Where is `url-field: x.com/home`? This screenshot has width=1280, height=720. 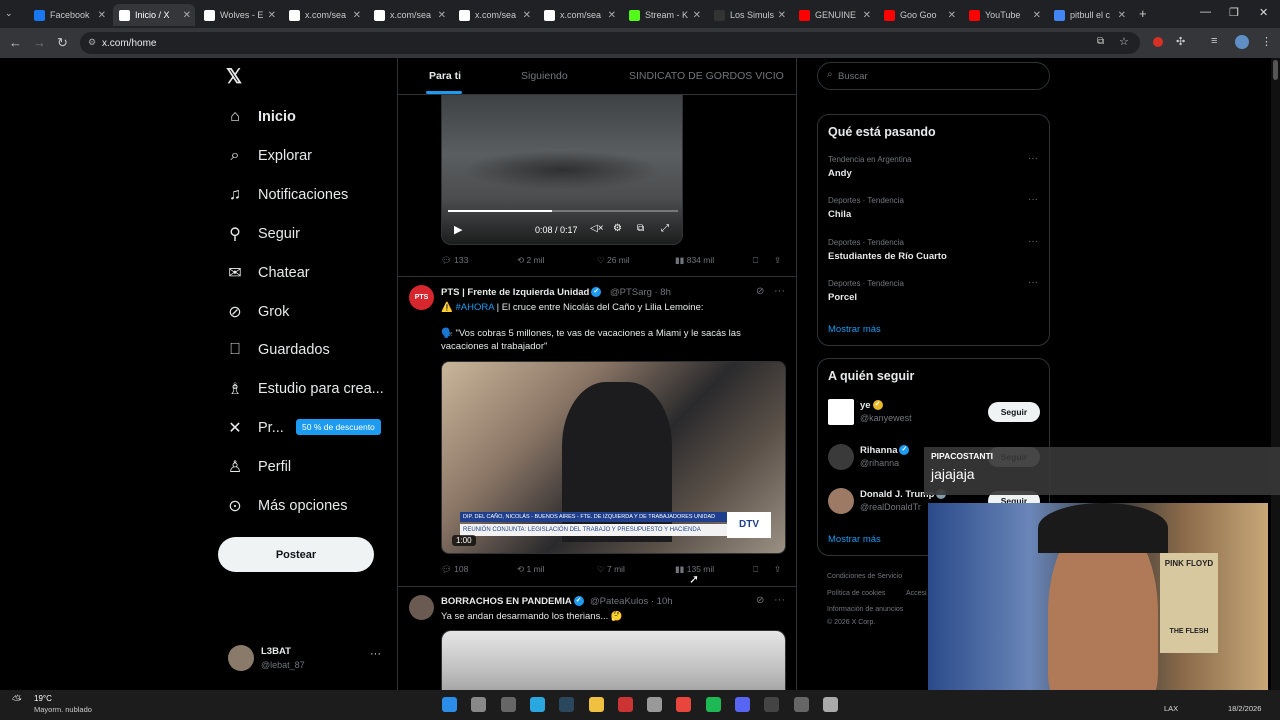
url-field: x.com/home is located at coordinates (610, 43).